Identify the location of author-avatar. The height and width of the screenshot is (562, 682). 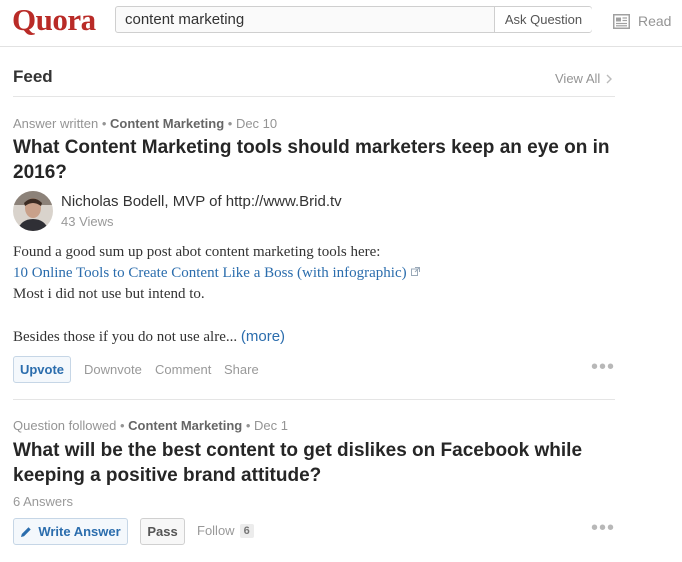
(33, 211).